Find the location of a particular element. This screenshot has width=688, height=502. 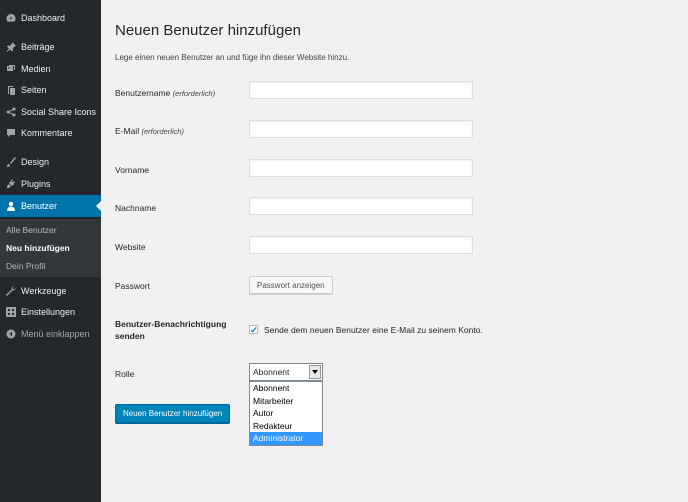

sidebar-item-label: Seiten is located at coordinates (34, 90).